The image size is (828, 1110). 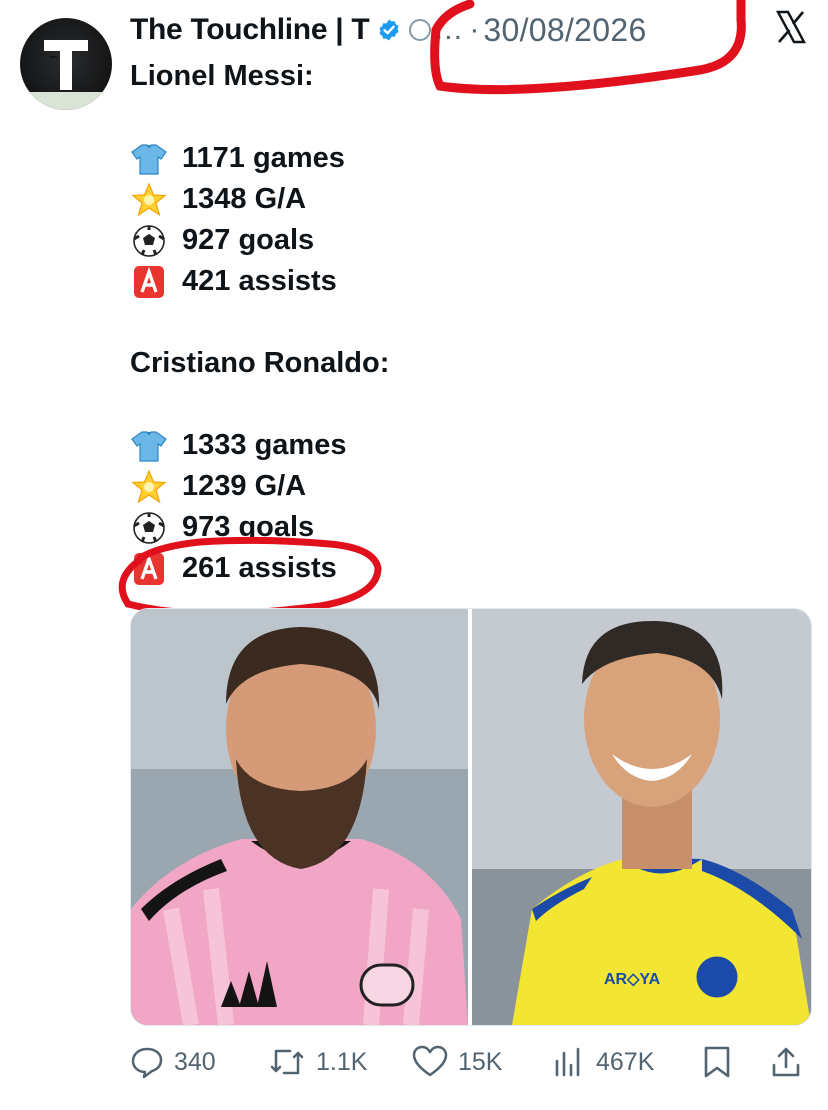 What do you see at coordinates (259, 158) in the screenshot?
I see `stat-line: 1171 games` at bounding box center [259, 158].